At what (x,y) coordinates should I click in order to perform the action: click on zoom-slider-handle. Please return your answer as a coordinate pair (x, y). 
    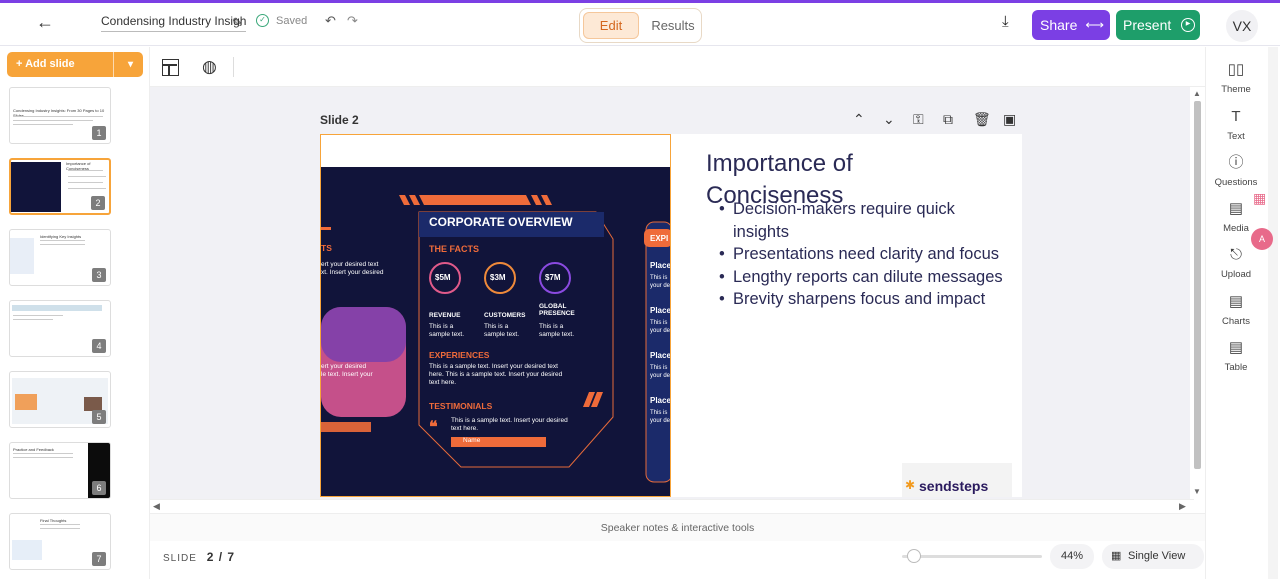
    Looking at the image, I should click on (914, 556).